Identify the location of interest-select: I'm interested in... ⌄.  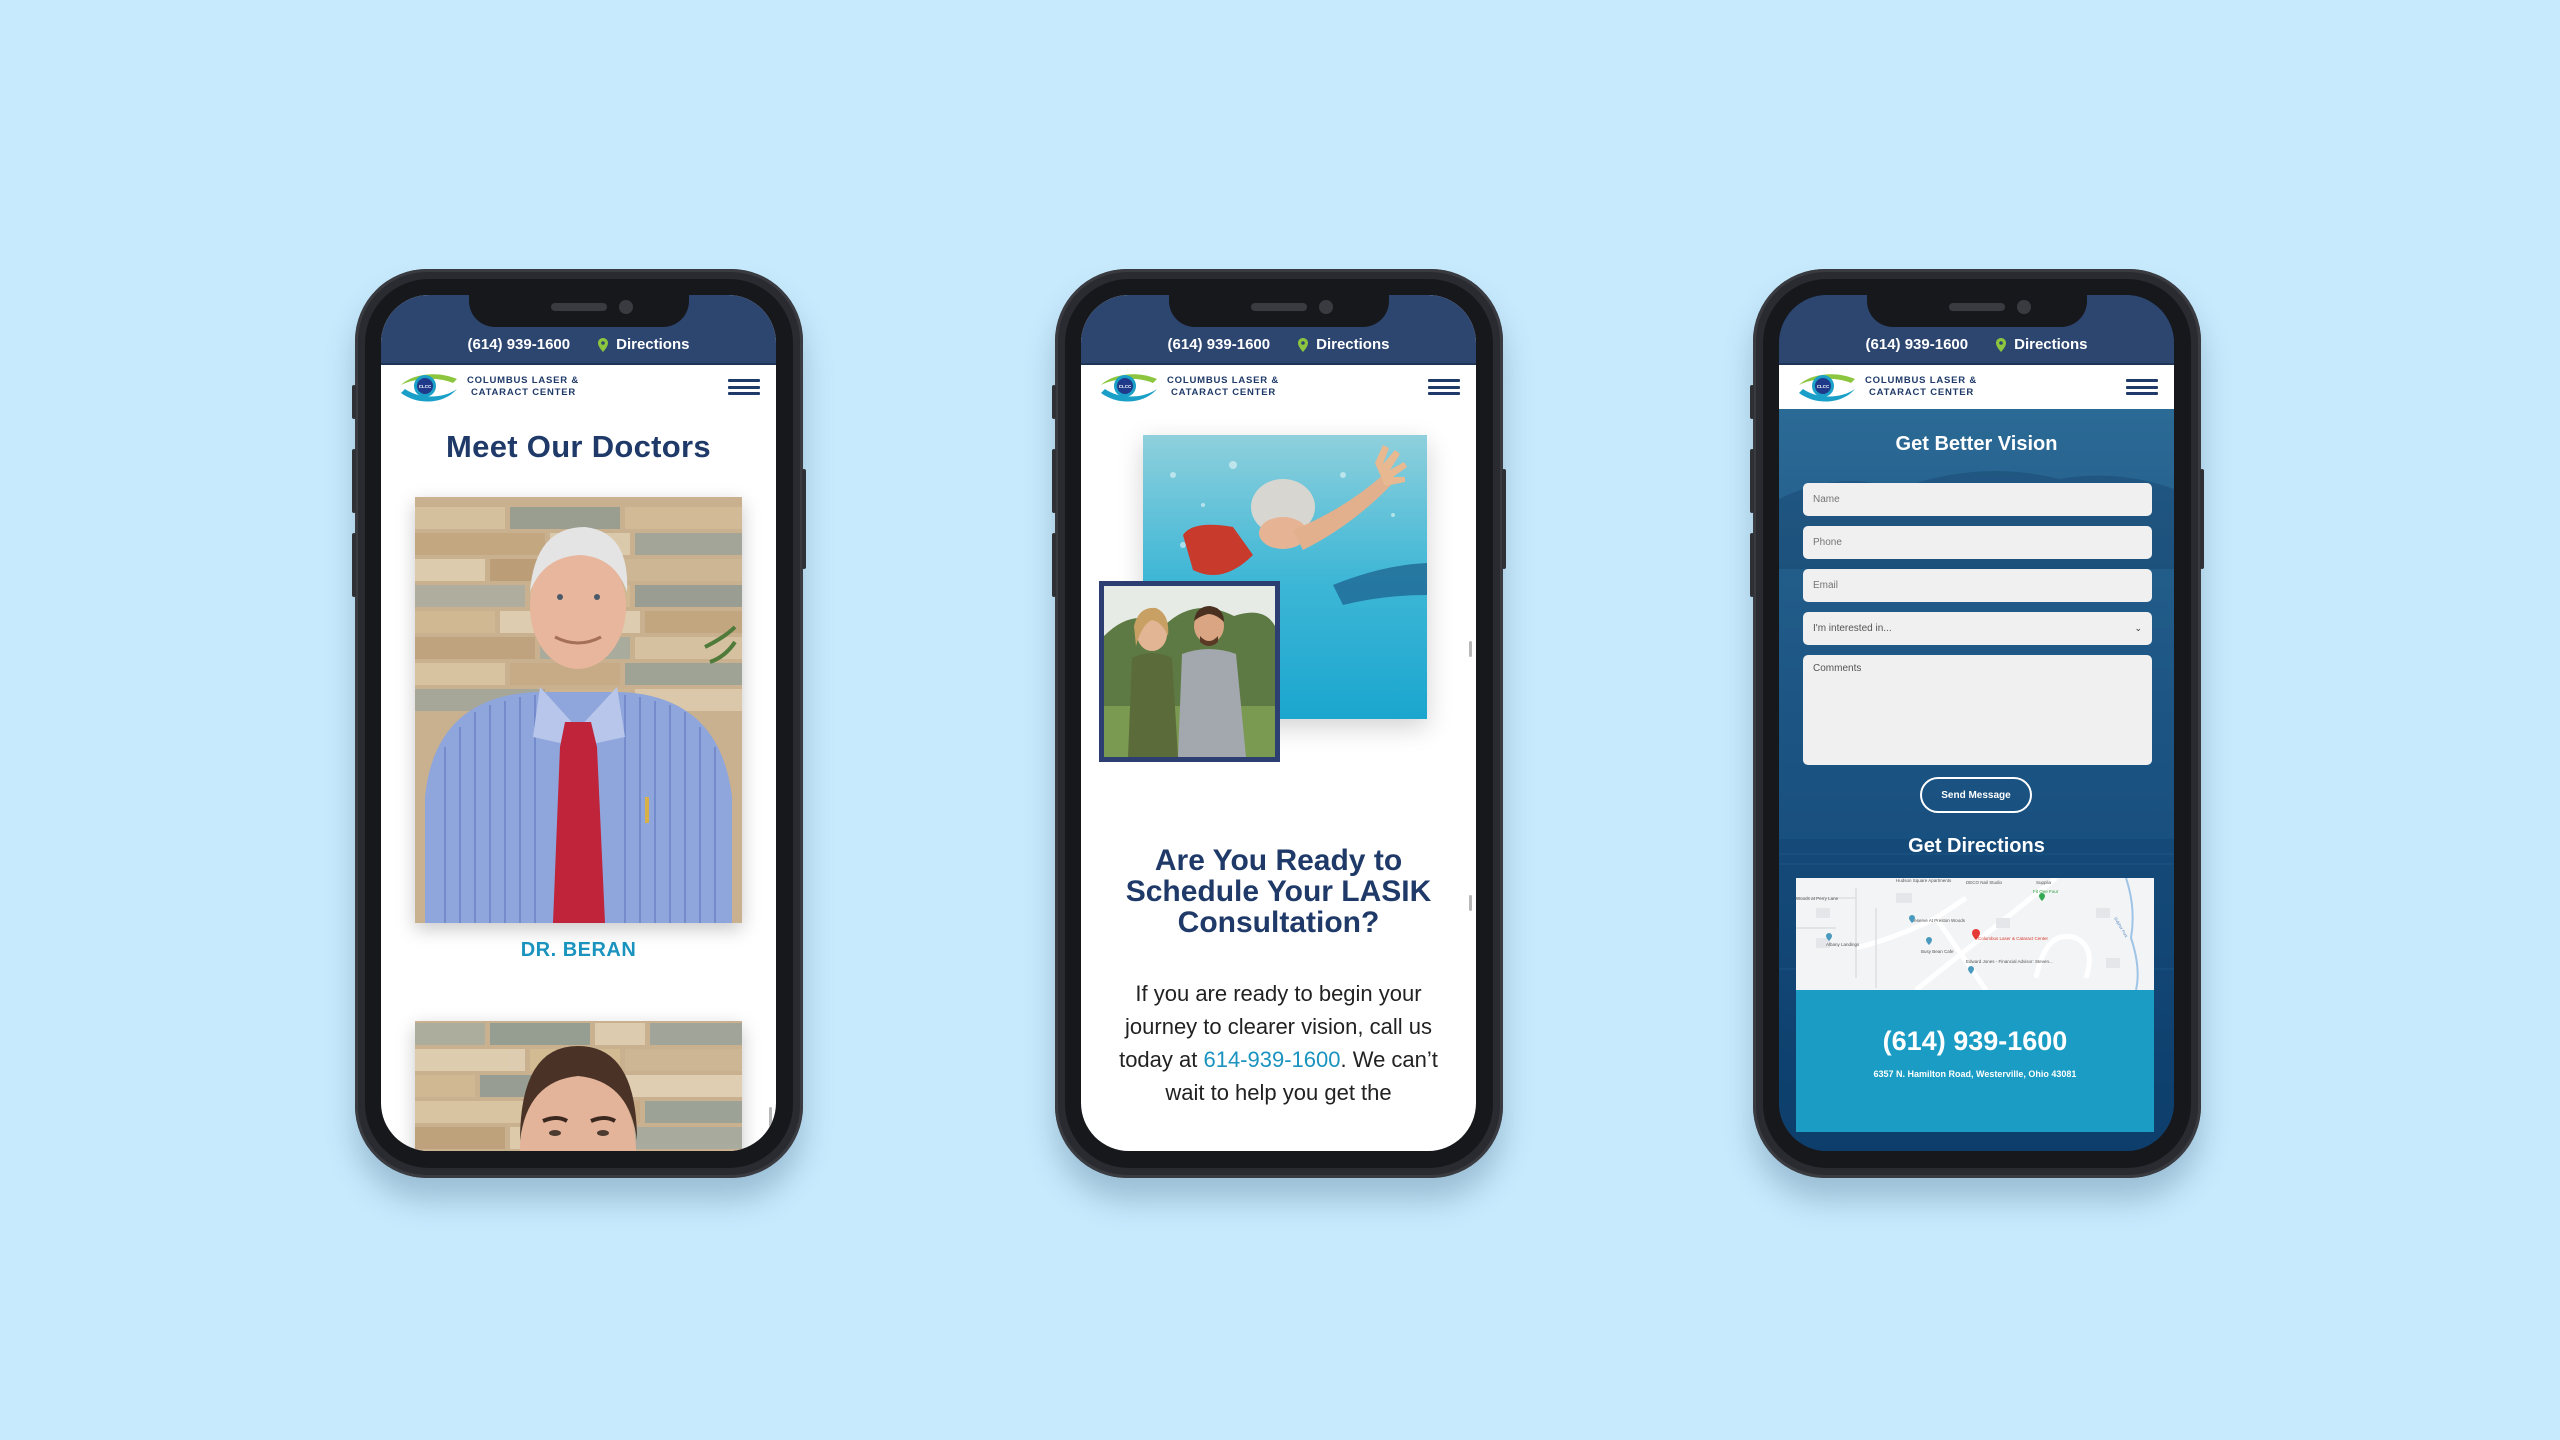
(1977, 628).